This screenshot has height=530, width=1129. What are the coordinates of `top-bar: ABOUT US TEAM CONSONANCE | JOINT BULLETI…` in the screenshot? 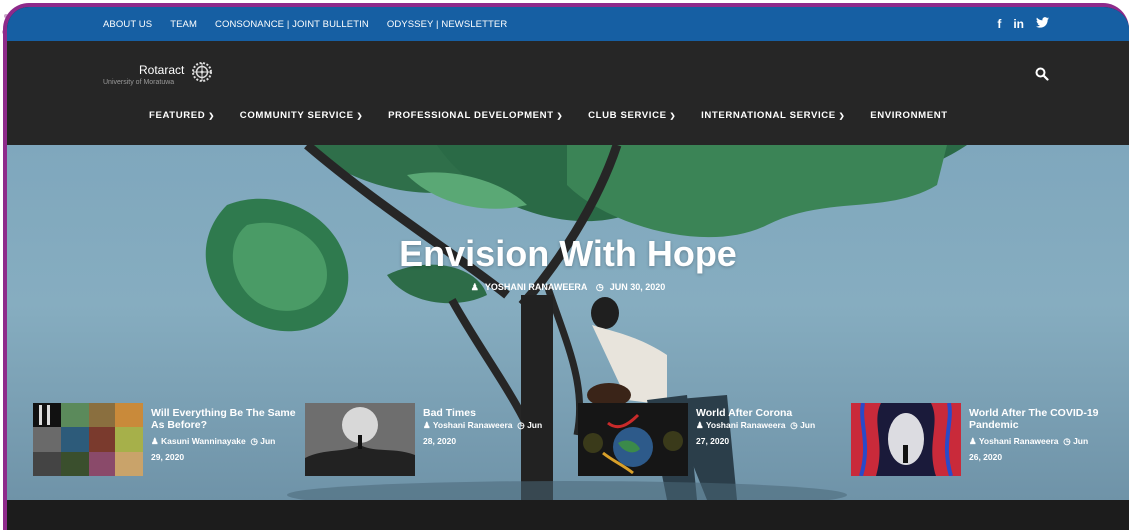 It's located at (568, 24).